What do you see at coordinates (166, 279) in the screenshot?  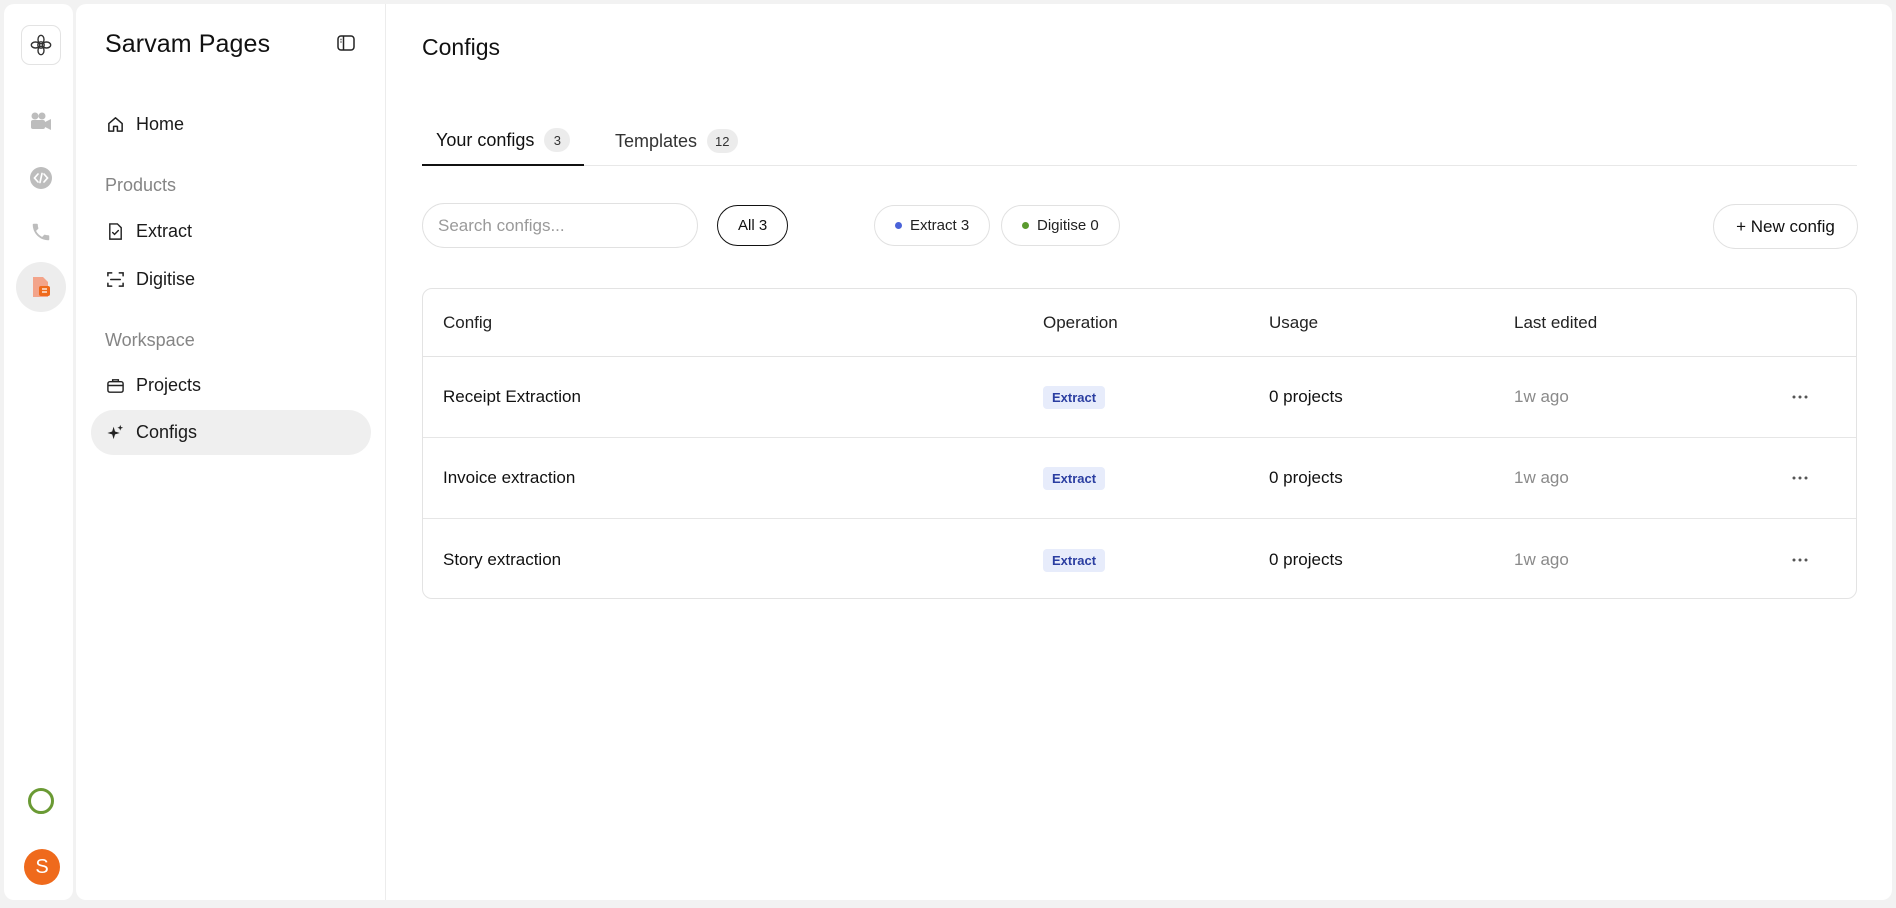 I see `sidebar-item-label: Digitise` at bounding box center [166, 279].